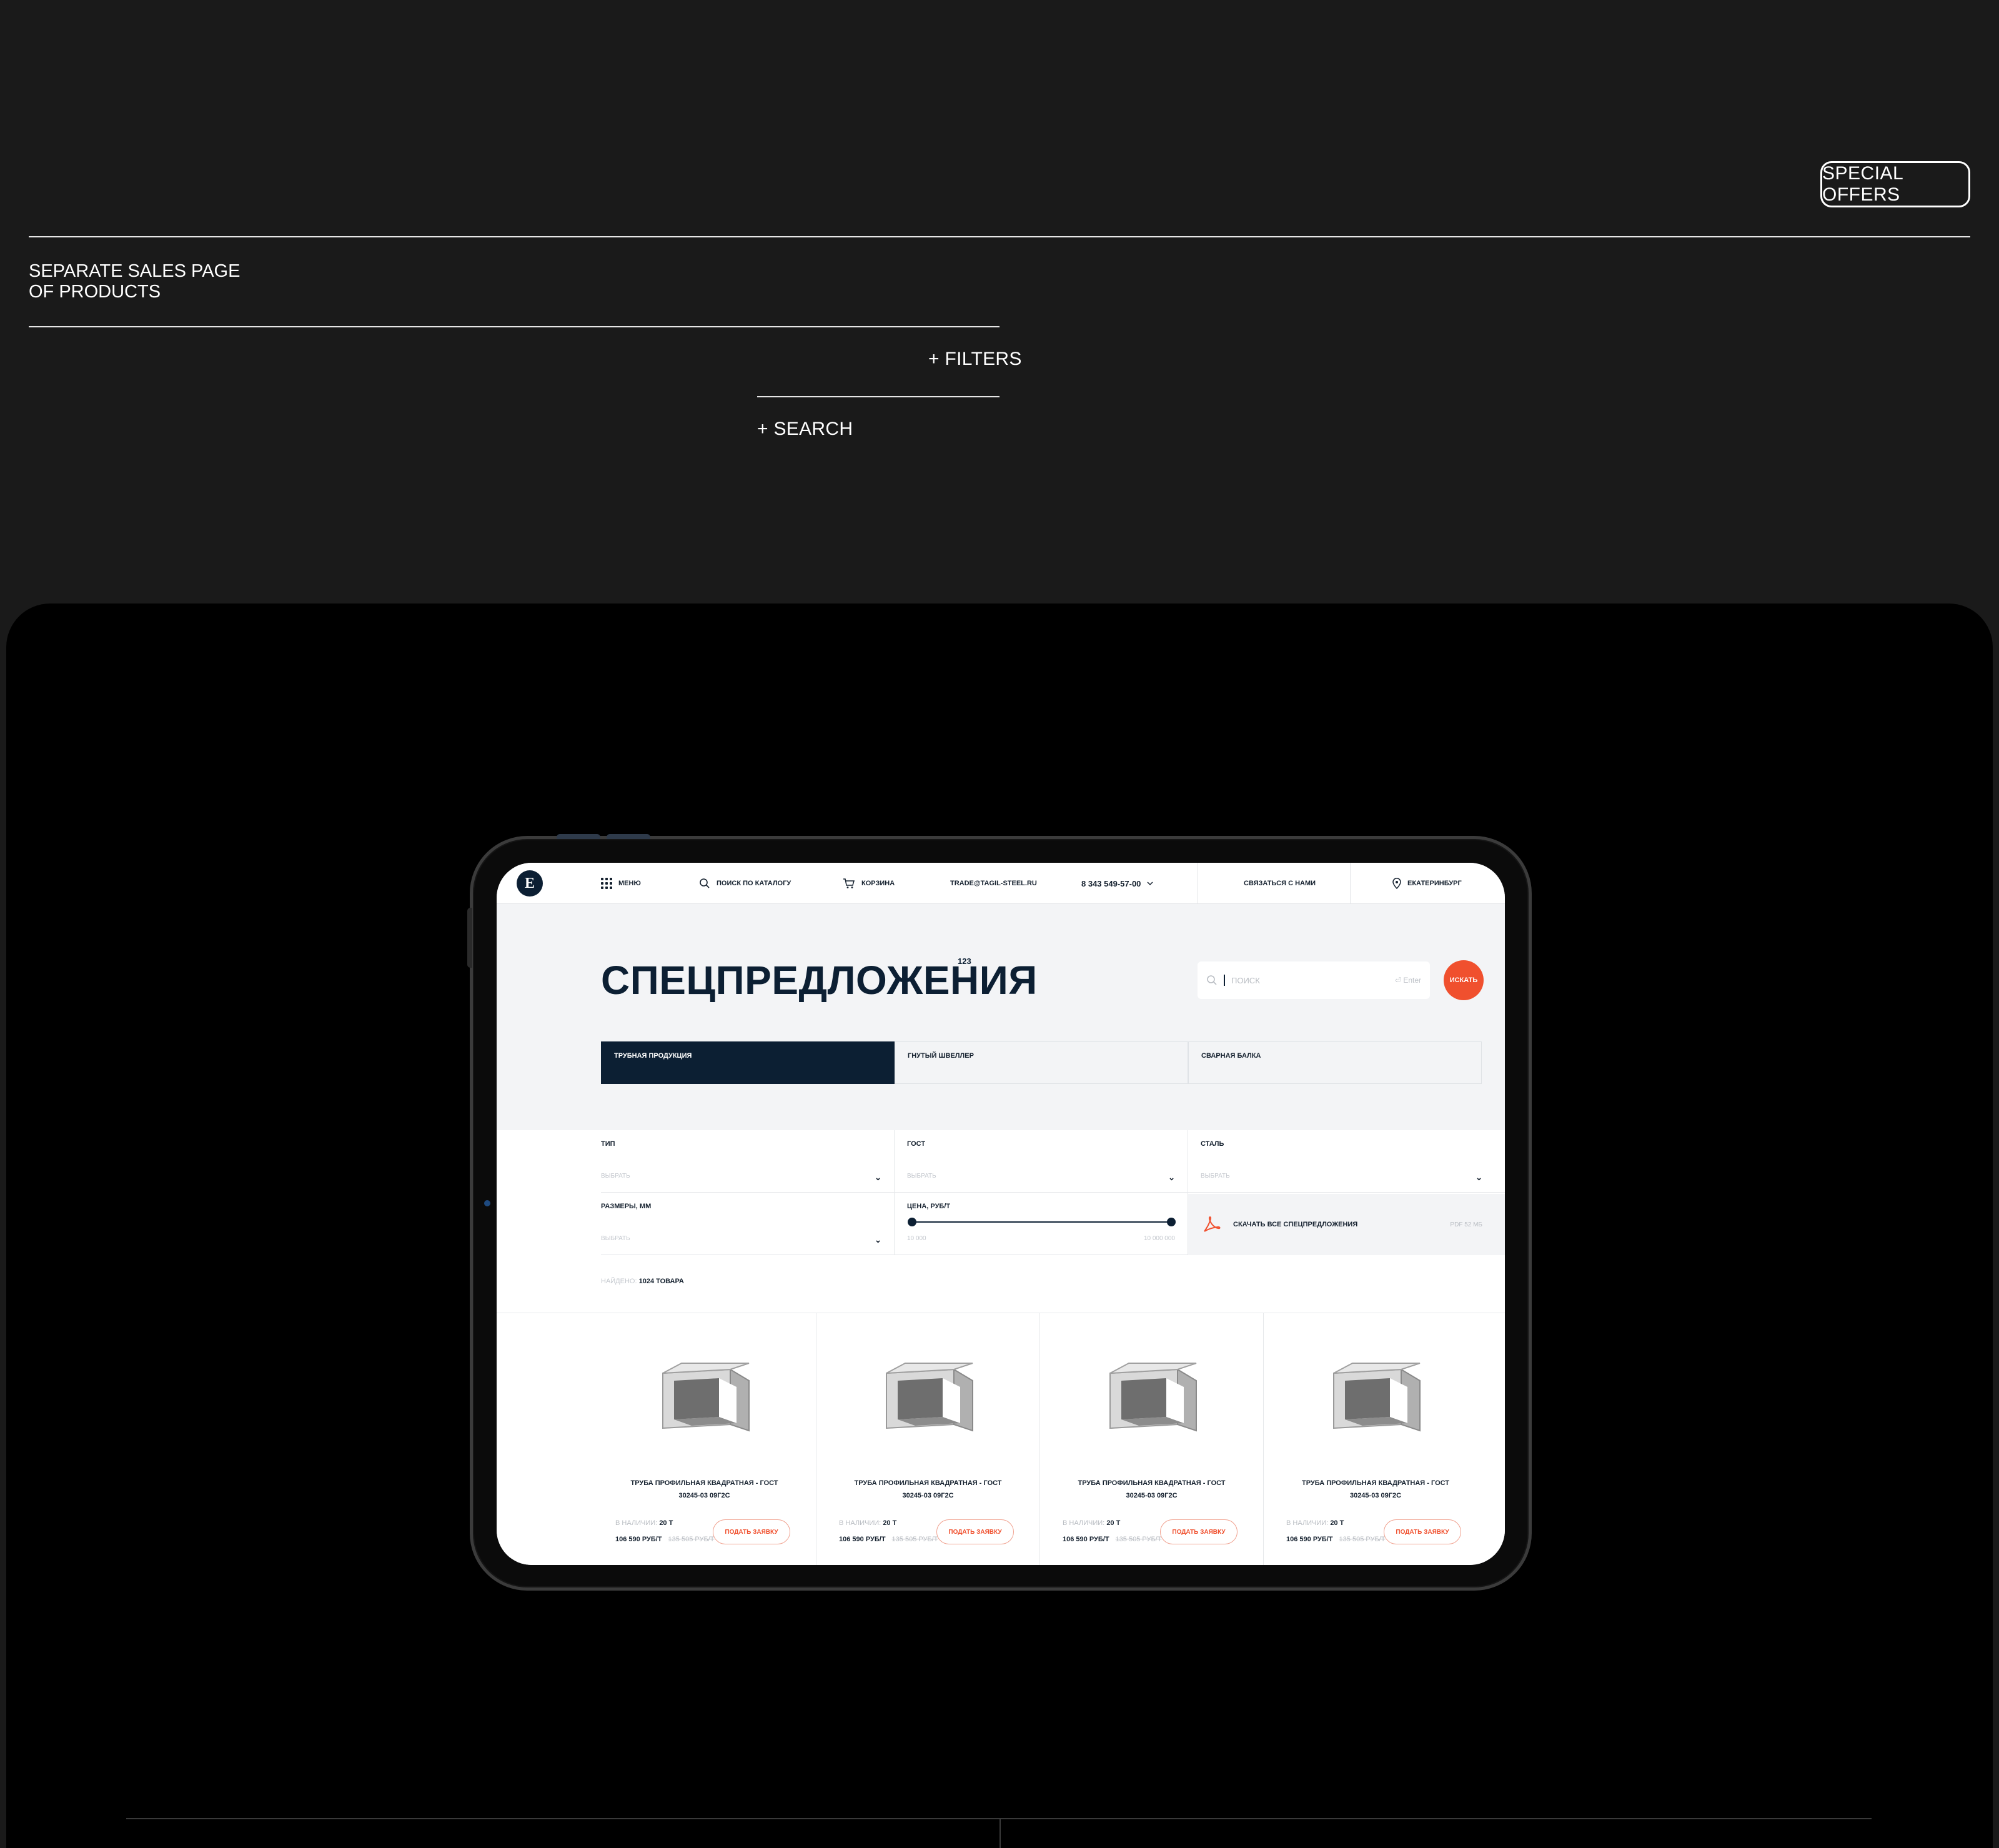 The height and width of the screenshot is (1848, 1999). I want to click on tab-bent-channel: ГНУТЫЙ ШВЕЛЛЕР, so click(1041, 1062).